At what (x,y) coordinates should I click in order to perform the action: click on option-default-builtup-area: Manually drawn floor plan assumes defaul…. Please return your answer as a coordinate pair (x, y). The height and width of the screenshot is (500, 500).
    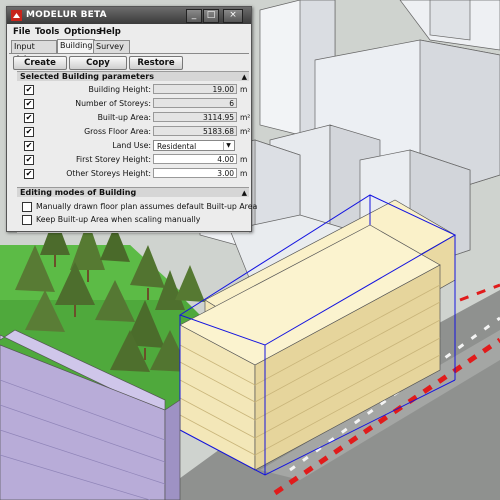
    Looking at the image, I should click on (138, 206).